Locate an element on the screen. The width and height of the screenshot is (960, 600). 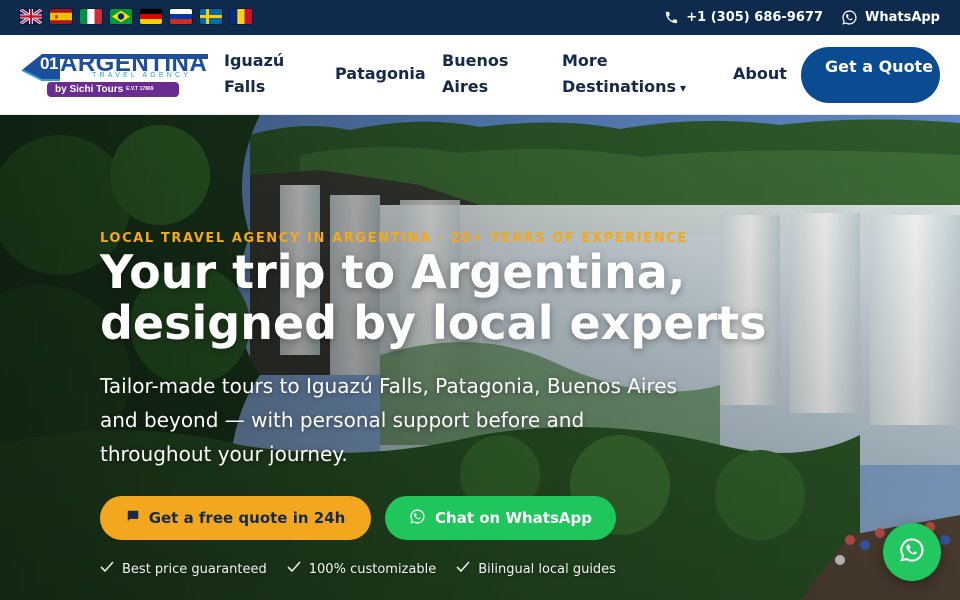
italy-flag-icon is located at coordinates (91, 16).